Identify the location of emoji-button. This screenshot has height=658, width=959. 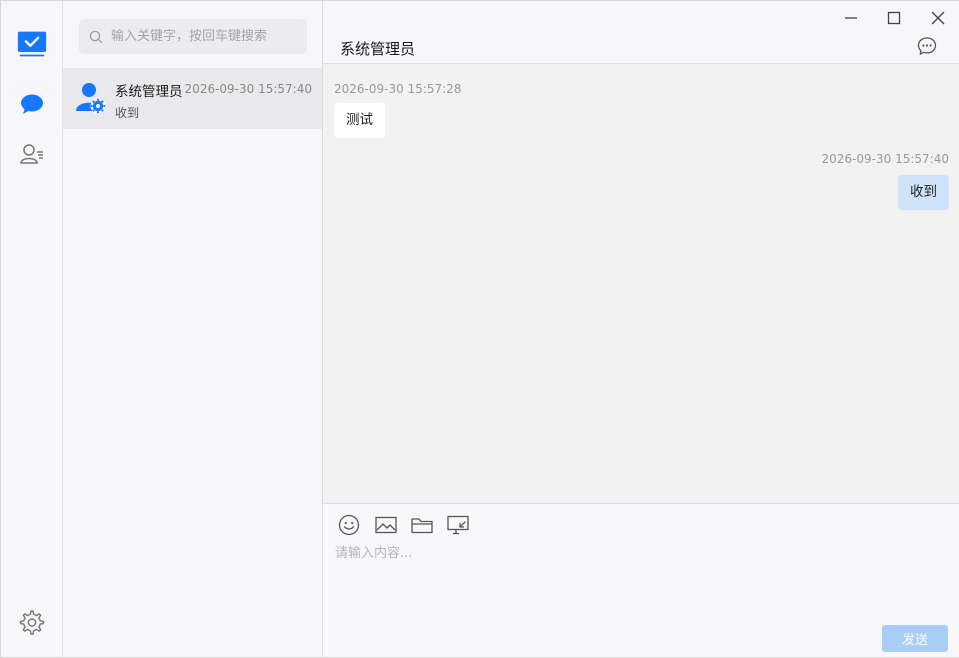
(349, 525).